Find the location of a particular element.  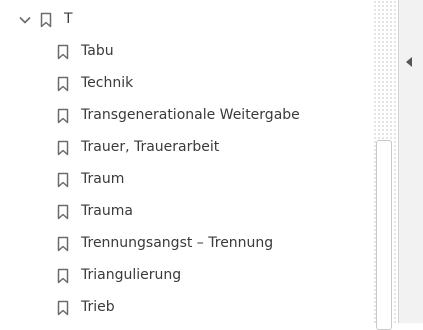

bookmark-label: Traum is located at coordinates (103, 179).